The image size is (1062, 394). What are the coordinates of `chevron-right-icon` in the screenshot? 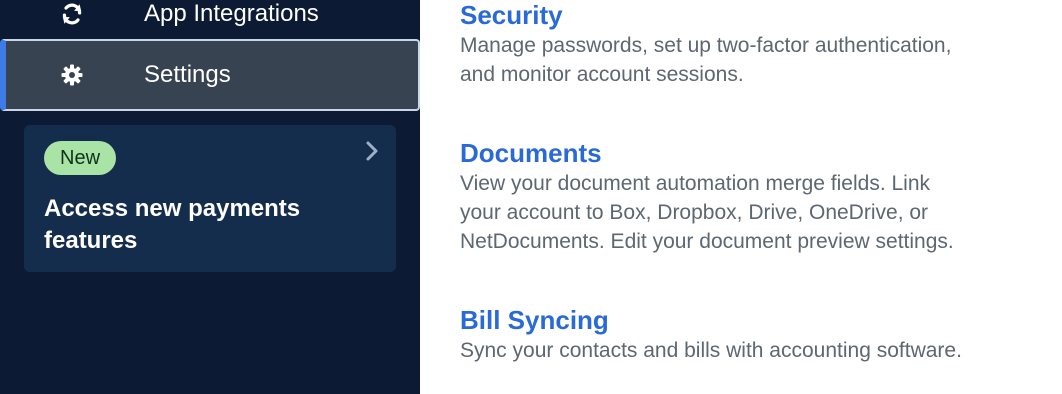 It's located at (372, 151).